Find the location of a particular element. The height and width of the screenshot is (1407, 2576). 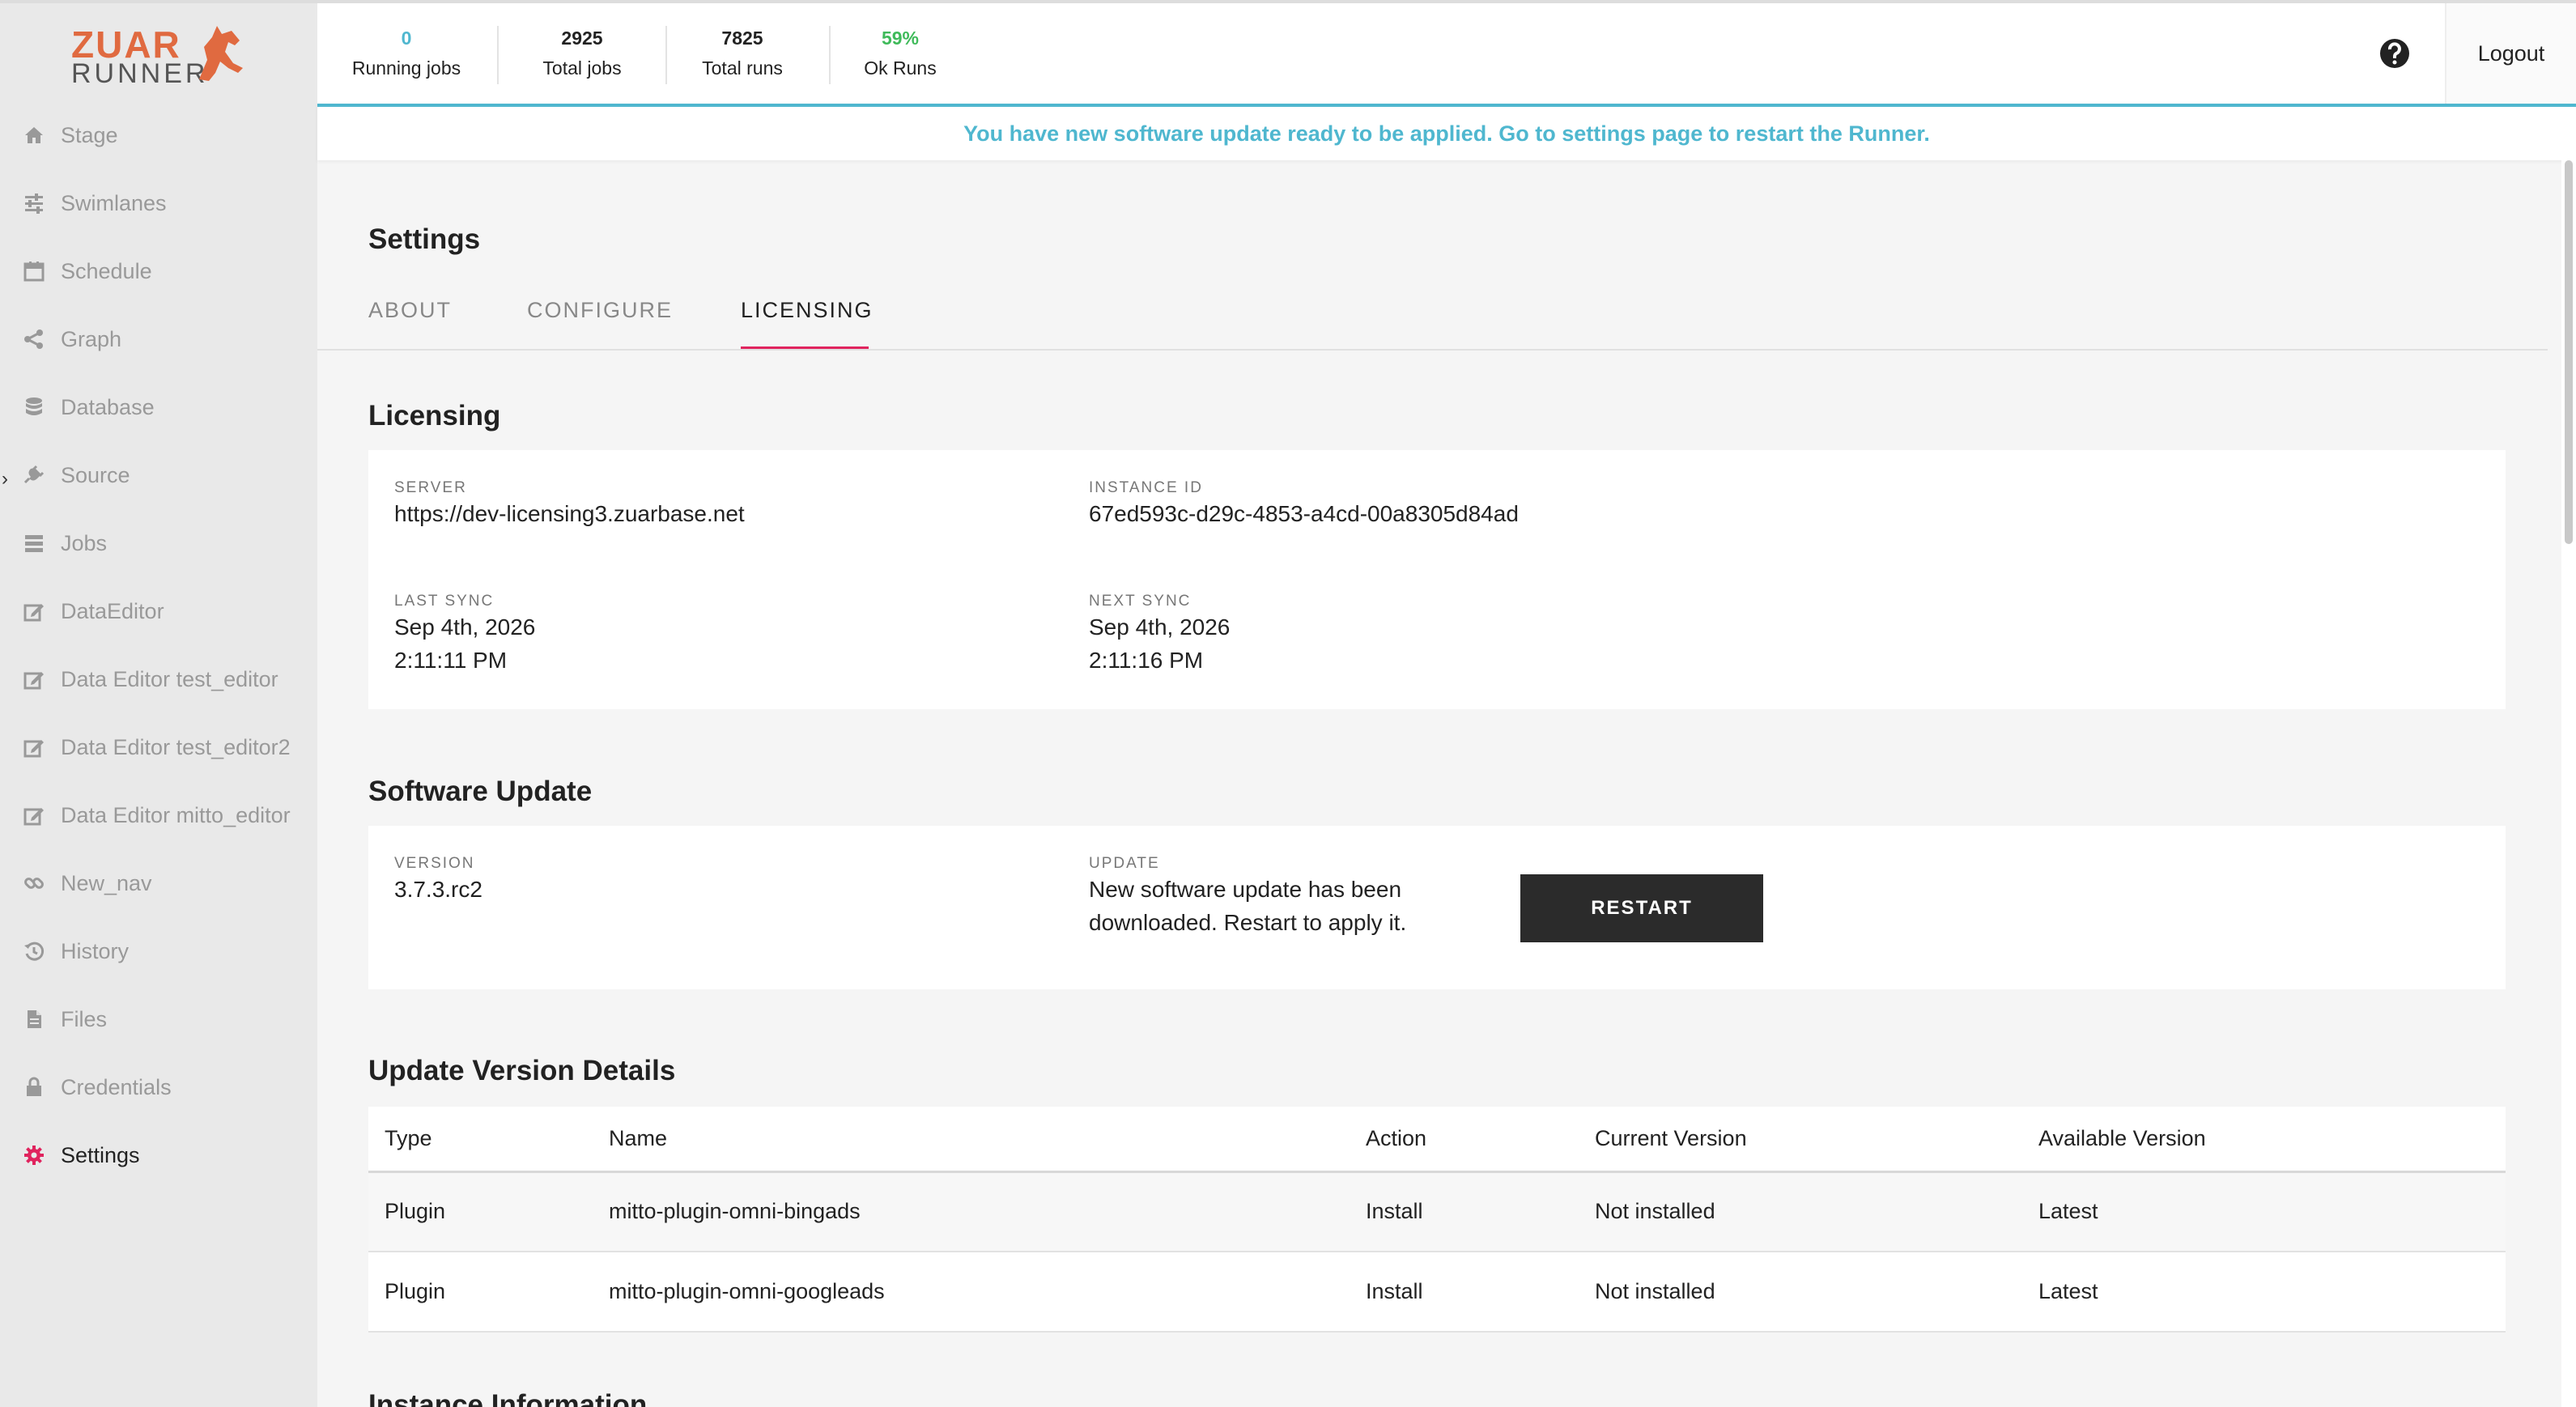

sidebar-item-label: Graph is located at coordinates (92, 338).